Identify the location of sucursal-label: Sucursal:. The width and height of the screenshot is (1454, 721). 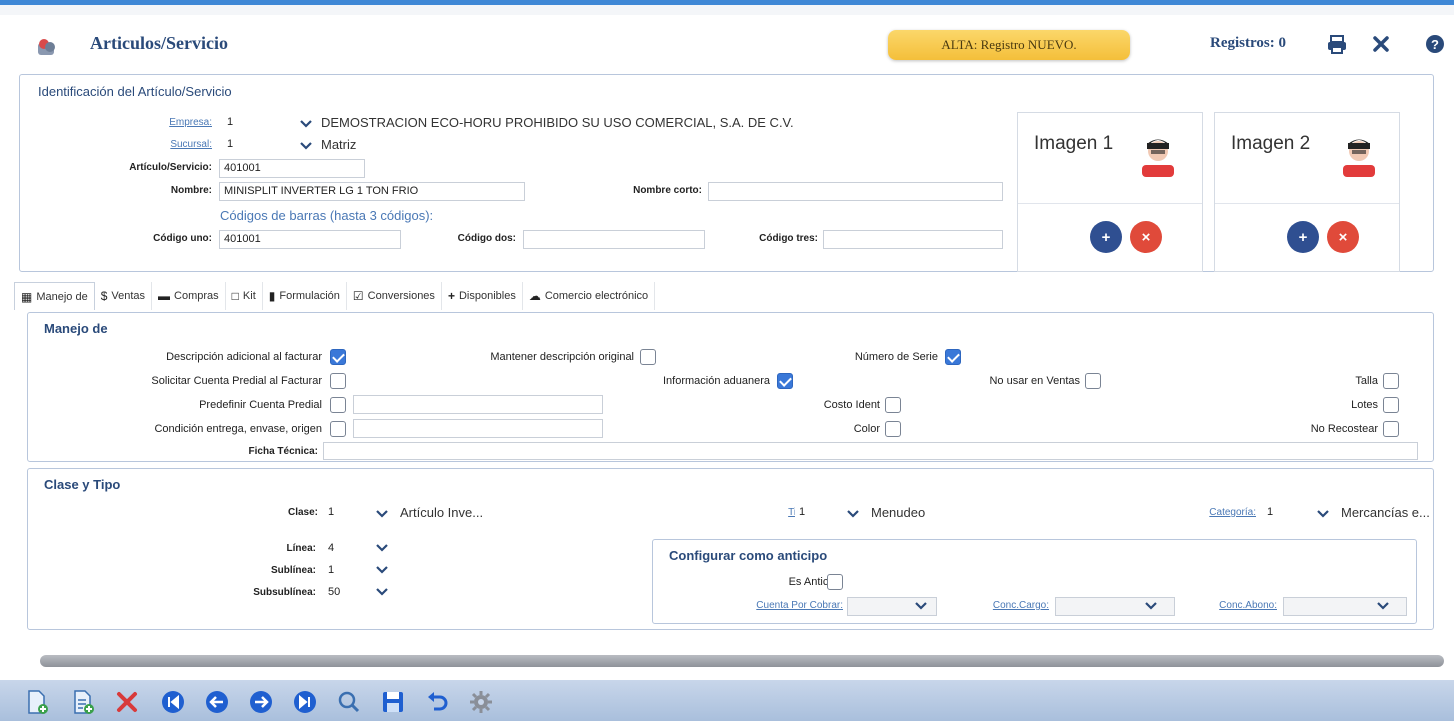
(166, 144).